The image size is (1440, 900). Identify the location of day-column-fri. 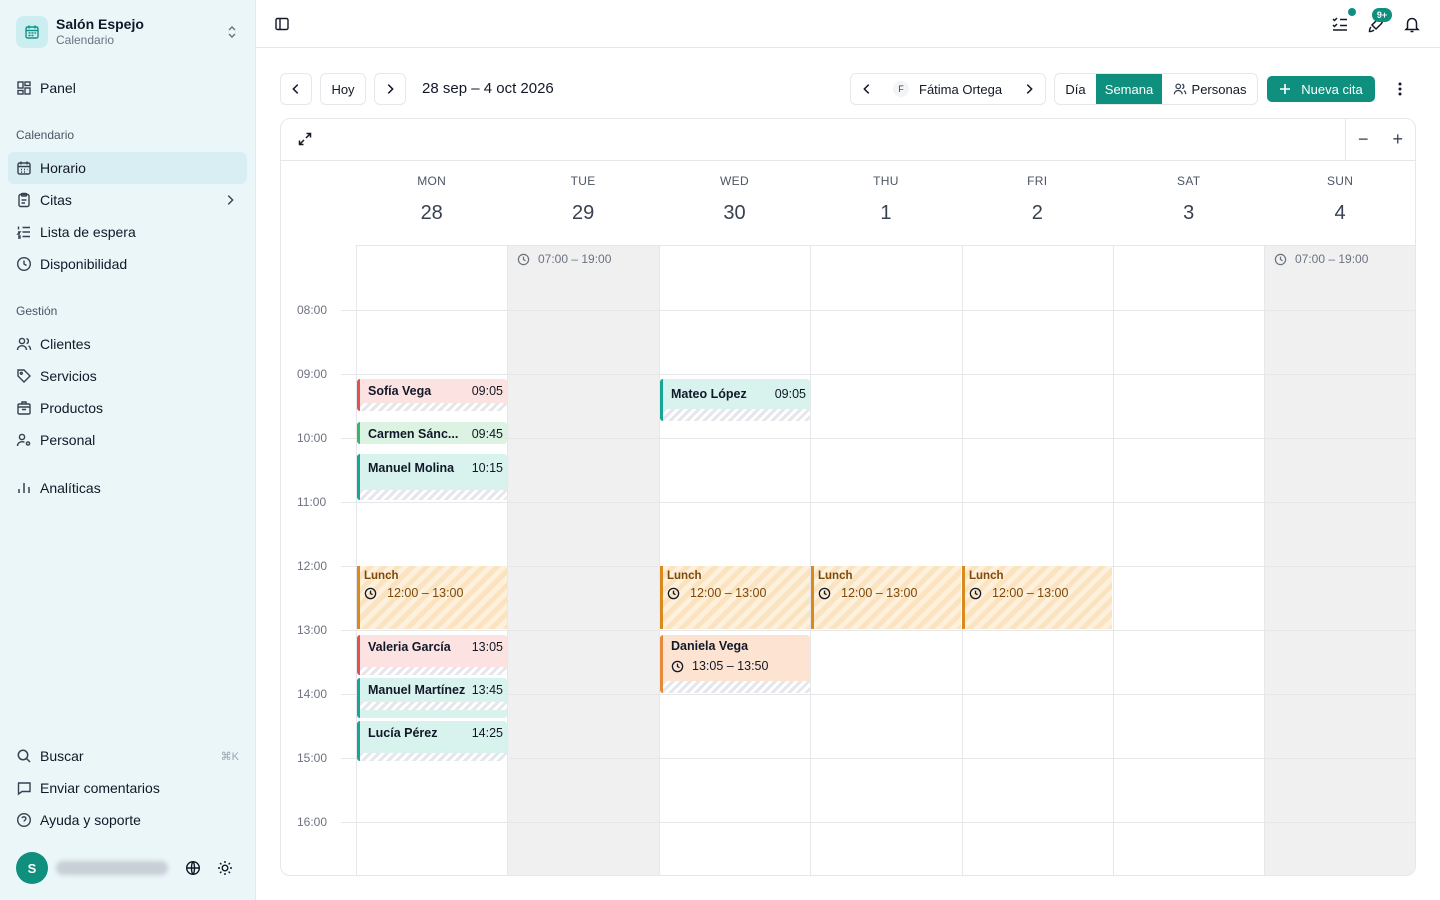
(1037, 560).